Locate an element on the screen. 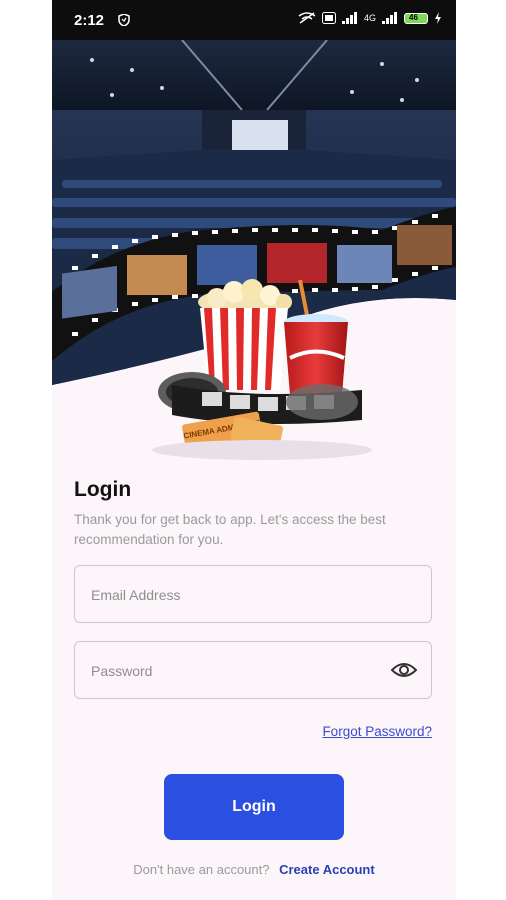 This screenshot has height=900, width=506. forgot-password-link: Forgot Password? is located at coordinates (377, 731).